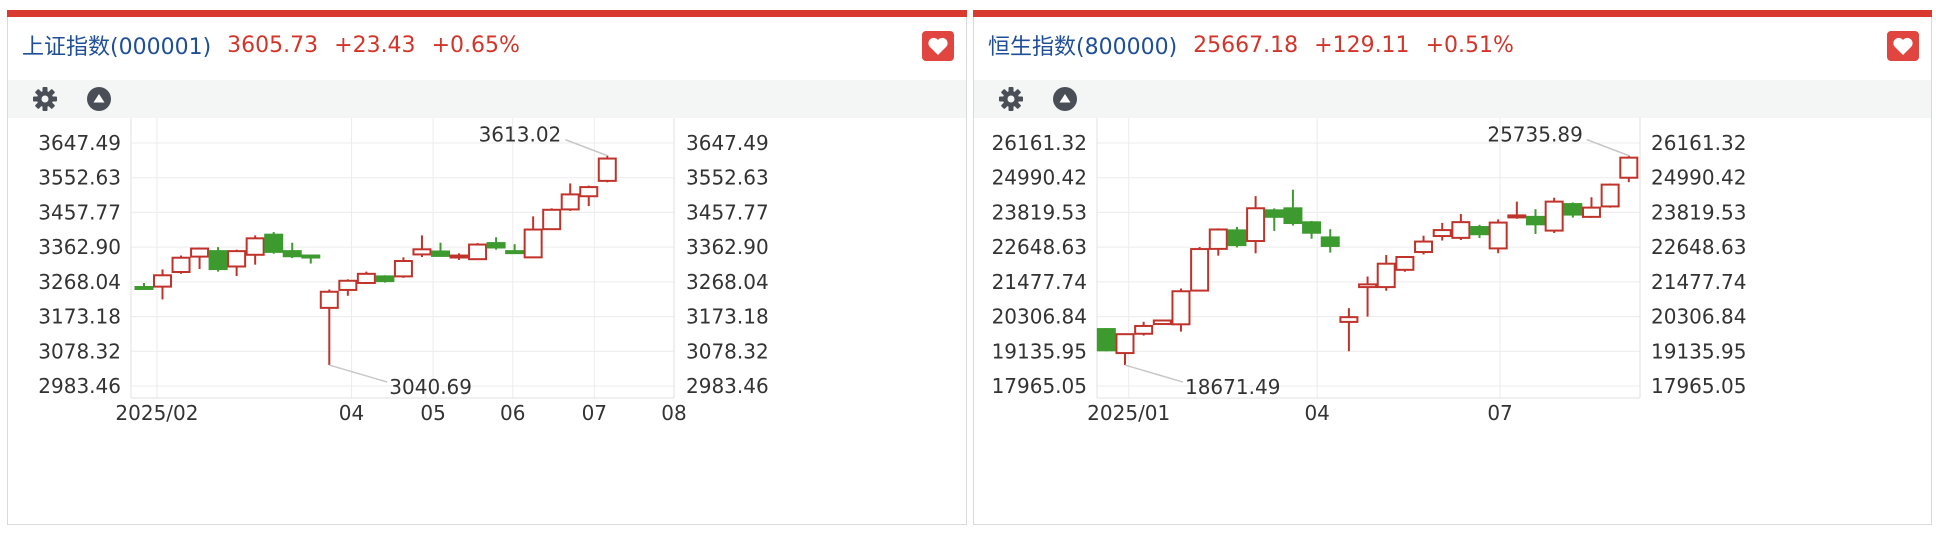  Describe the element at coordinates (1698, 317) in the screenshot. I see `y-tick-label-right: 20306.84` at that location.